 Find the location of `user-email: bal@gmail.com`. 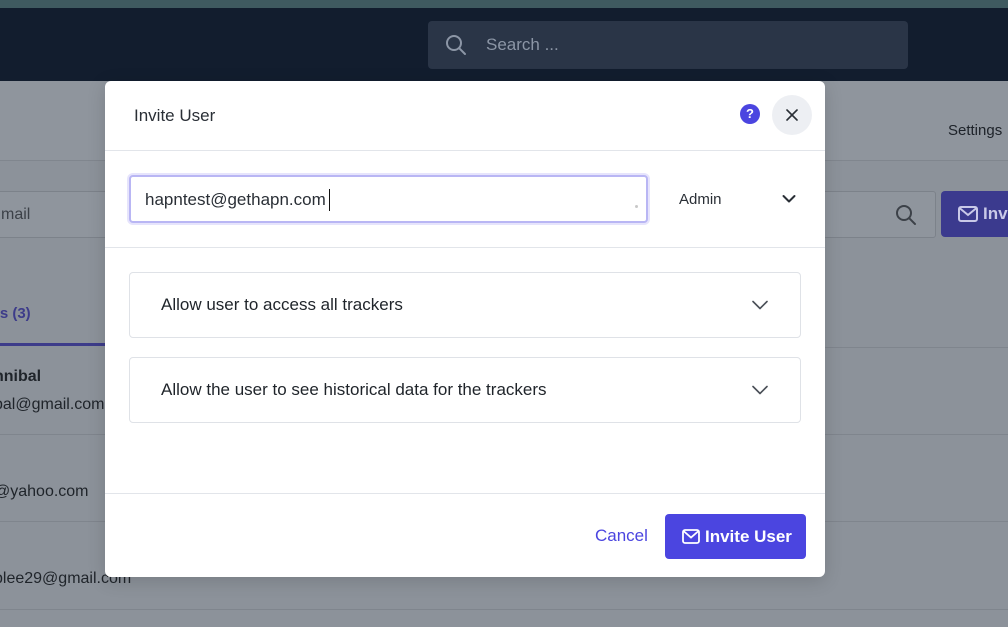

user-email: bal@gmail.com is located at coordinates (52, 404).